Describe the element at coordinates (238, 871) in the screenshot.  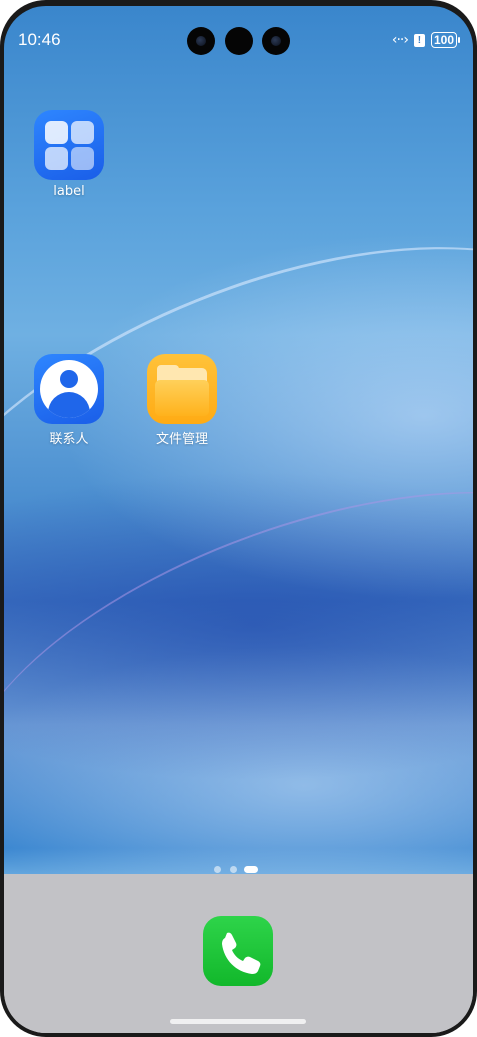
I see `page-indicator` at that location.